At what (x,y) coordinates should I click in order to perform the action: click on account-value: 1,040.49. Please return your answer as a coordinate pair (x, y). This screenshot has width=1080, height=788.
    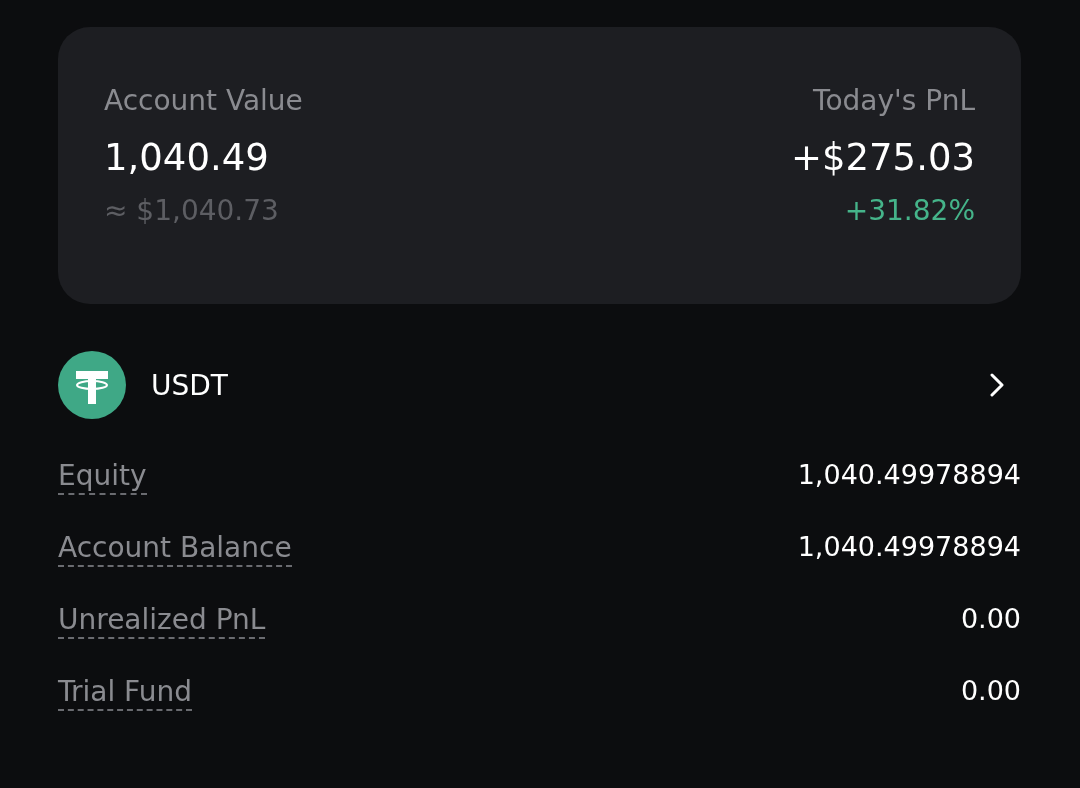
    Looking at the image, I should click on (186, 160).